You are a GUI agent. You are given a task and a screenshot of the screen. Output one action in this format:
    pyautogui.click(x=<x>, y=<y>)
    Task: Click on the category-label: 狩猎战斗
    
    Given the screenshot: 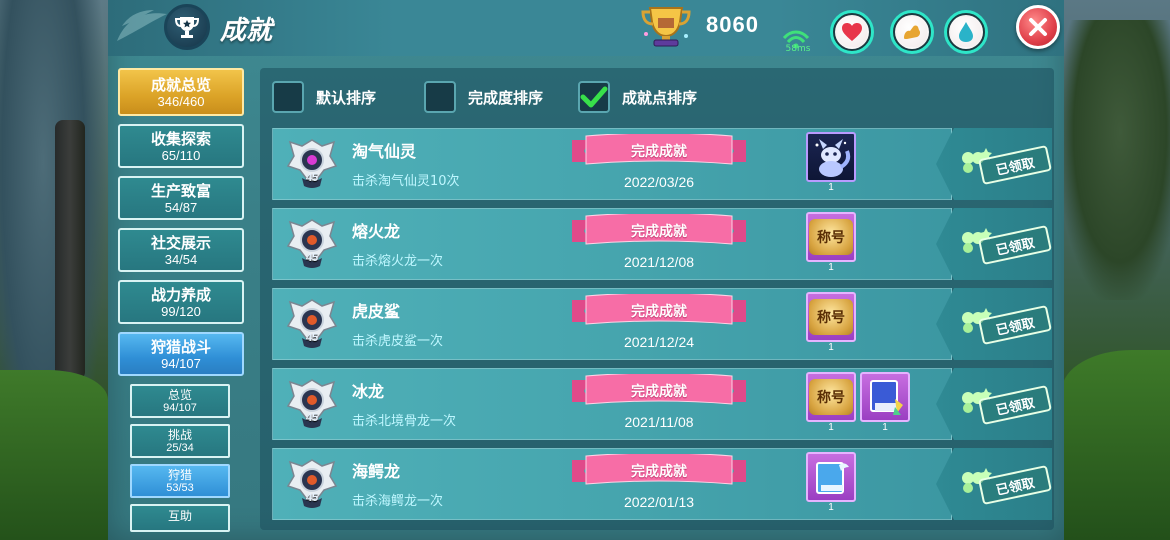 What is the action you would take?
    pyautogui.click(x=180, y=346)
    